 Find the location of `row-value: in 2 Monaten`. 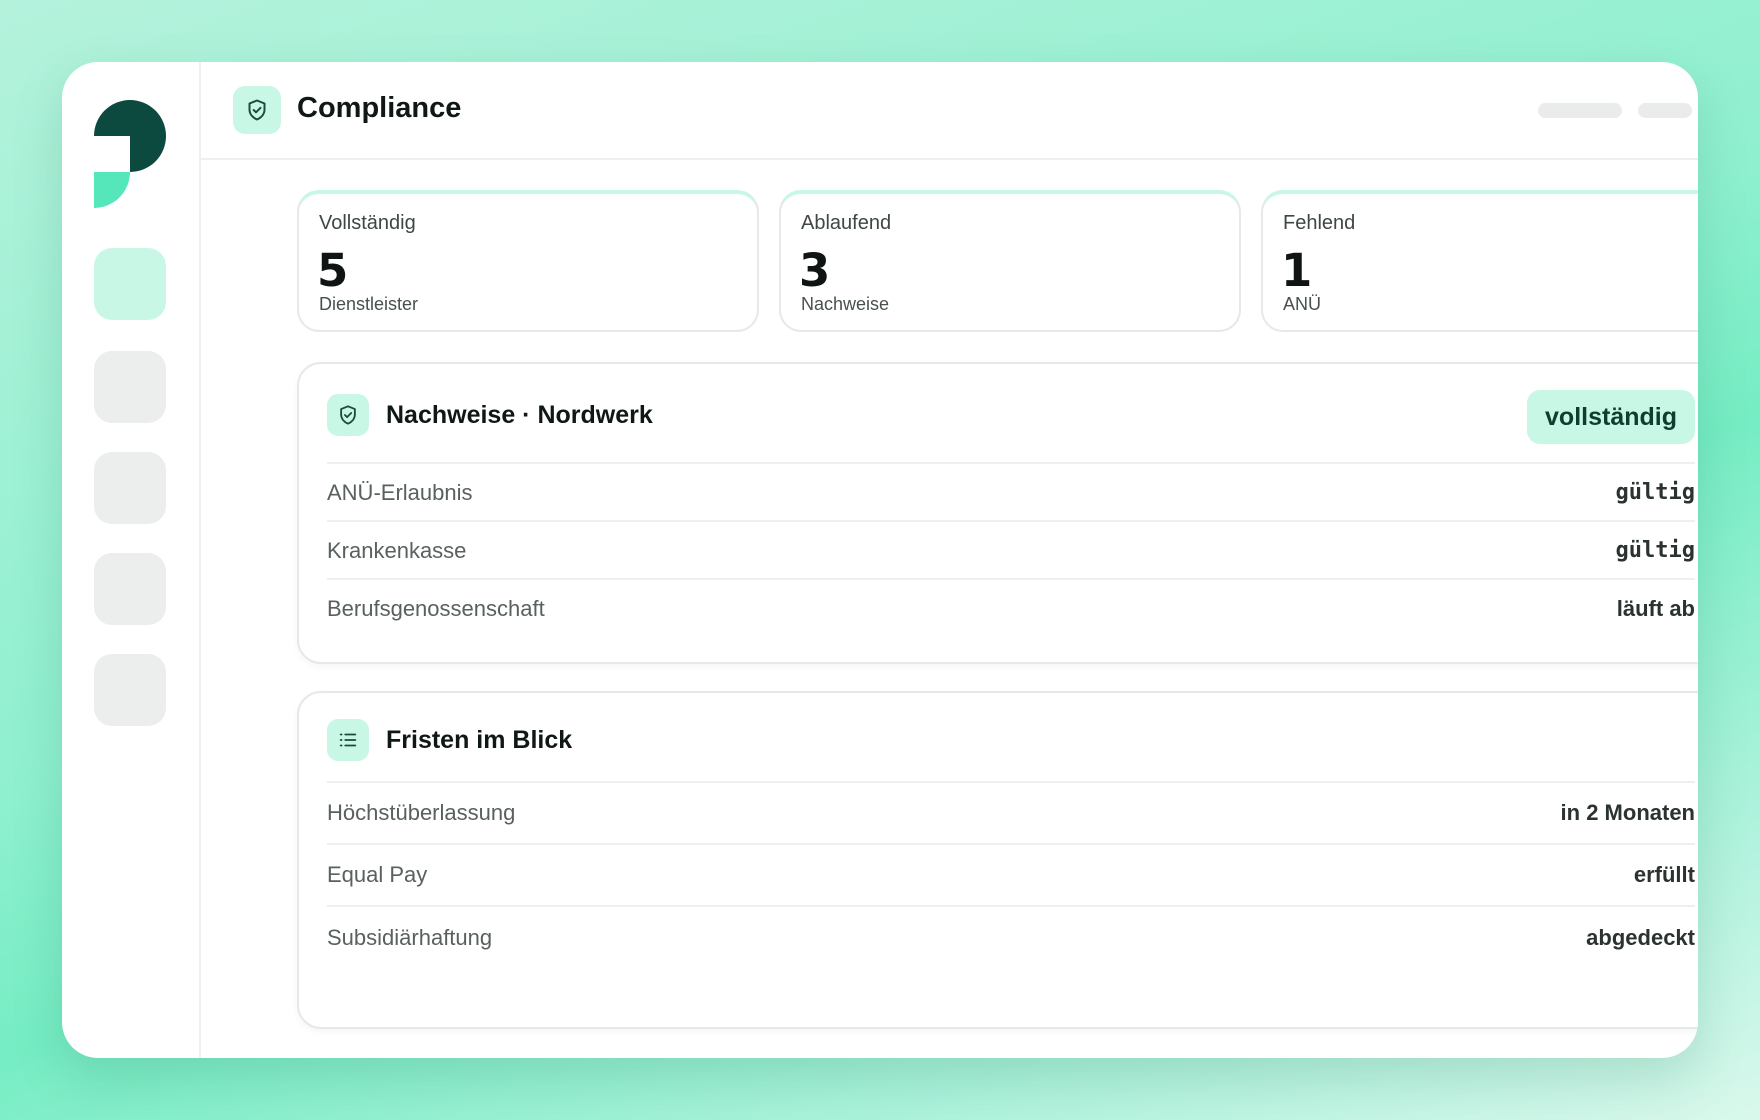

row-value: in 2 Monaten is located at coordinates (1627, 812).